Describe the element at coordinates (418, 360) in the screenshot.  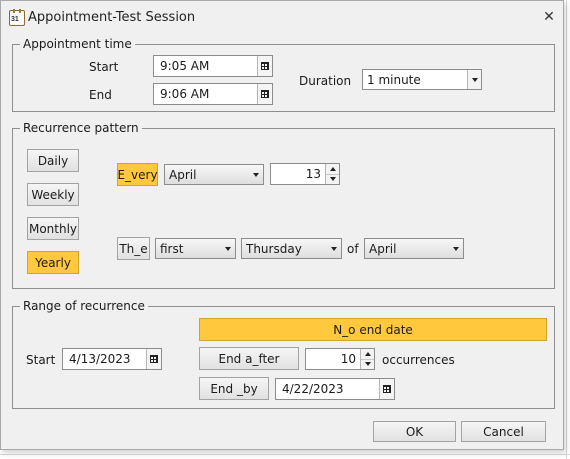
I see `occurrences-label: occurrences` at that location.